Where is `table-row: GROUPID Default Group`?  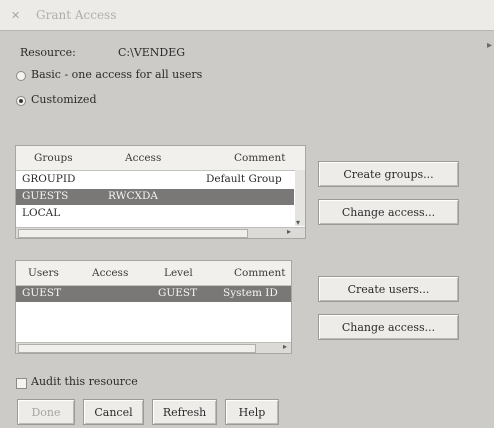
table-row: GROUPID Default Group is located at coordinates (160, 180).